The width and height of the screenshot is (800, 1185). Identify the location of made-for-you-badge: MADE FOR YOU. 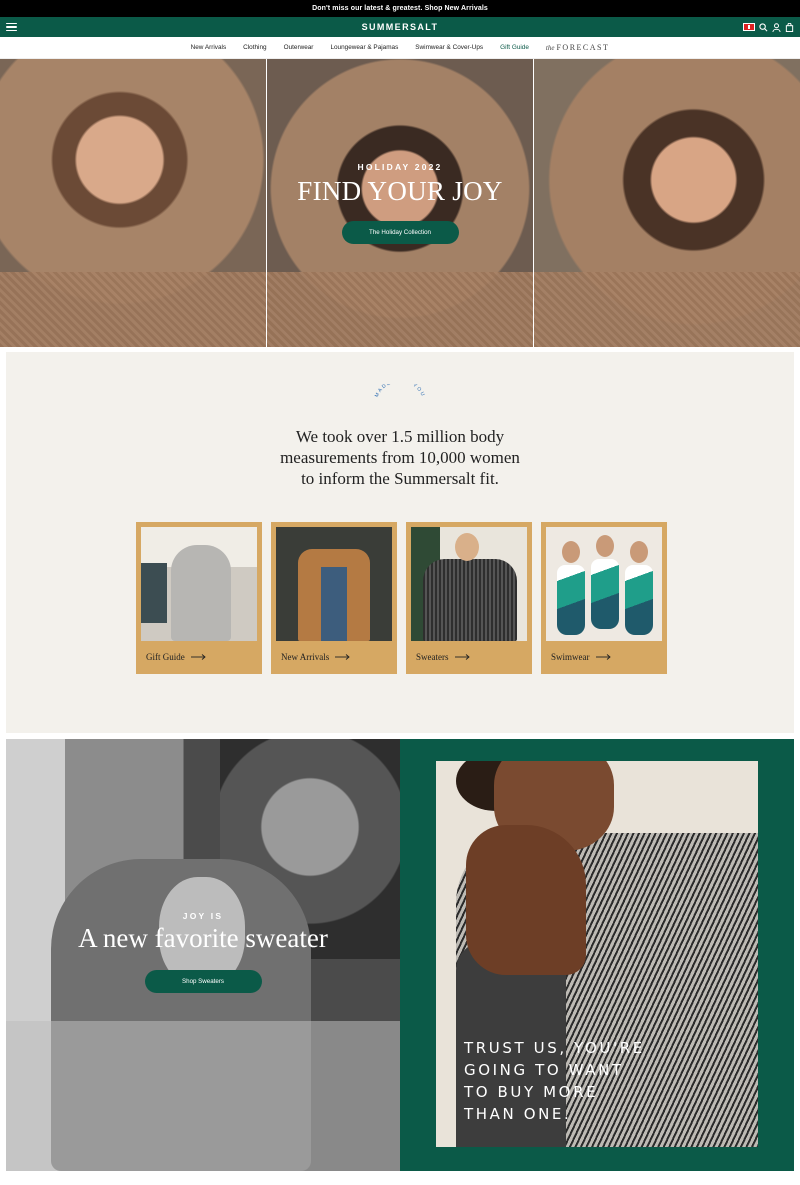
(400, 391).